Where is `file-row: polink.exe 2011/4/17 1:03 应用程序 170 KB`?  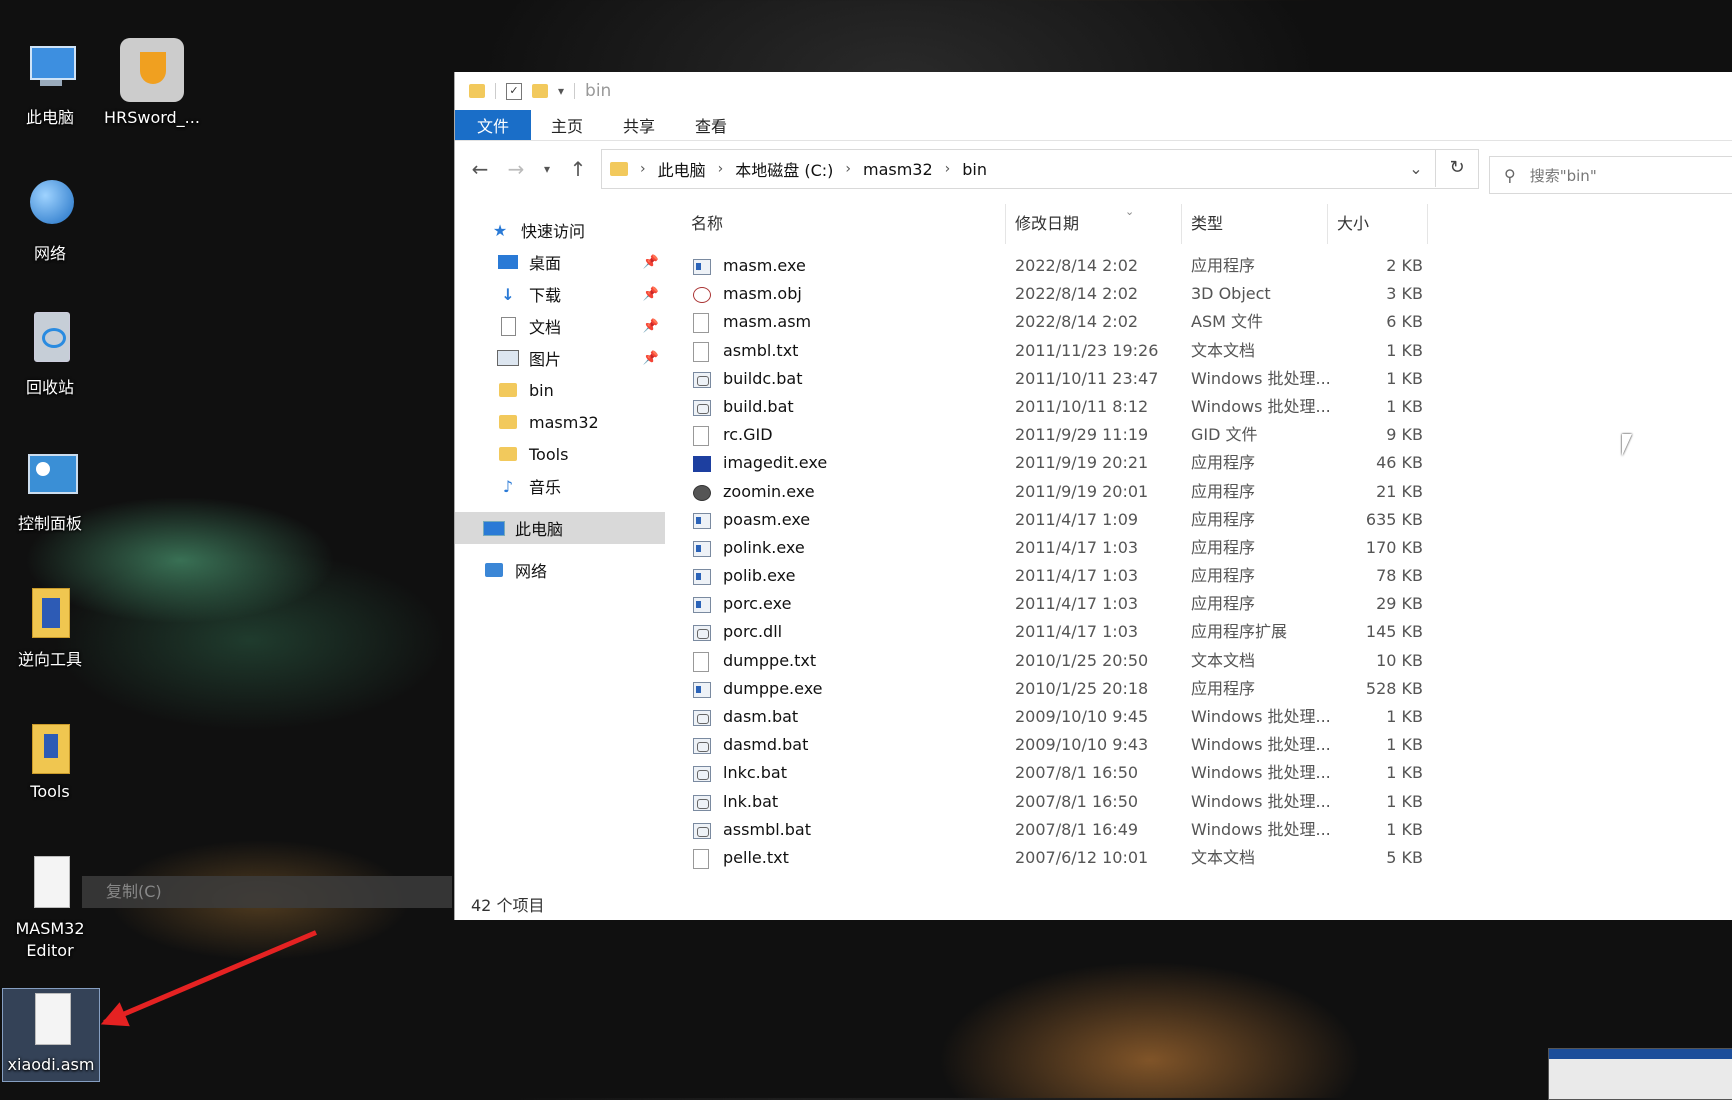
file-row: polink.exe 2011/4/17 1:03 应用程序 170 KB is located at coordinates (1204, 548).